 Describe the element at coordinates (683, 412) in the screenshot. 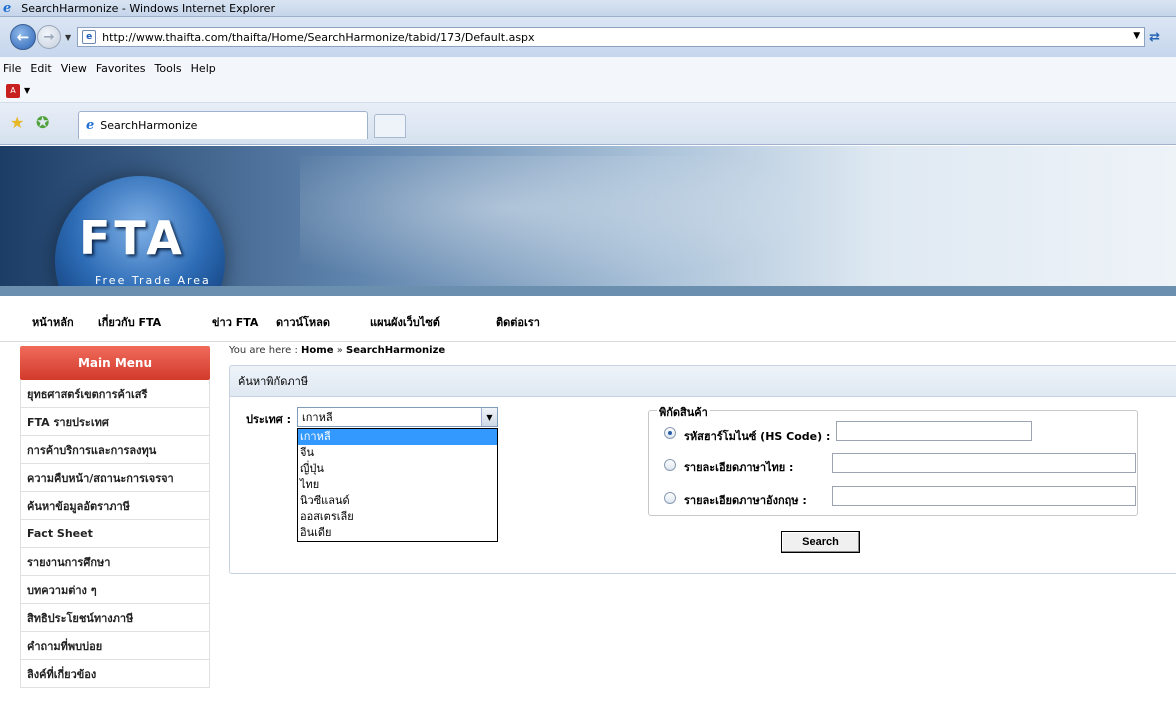

I see `goods-legend: พิกัดสินค้า` at that location.